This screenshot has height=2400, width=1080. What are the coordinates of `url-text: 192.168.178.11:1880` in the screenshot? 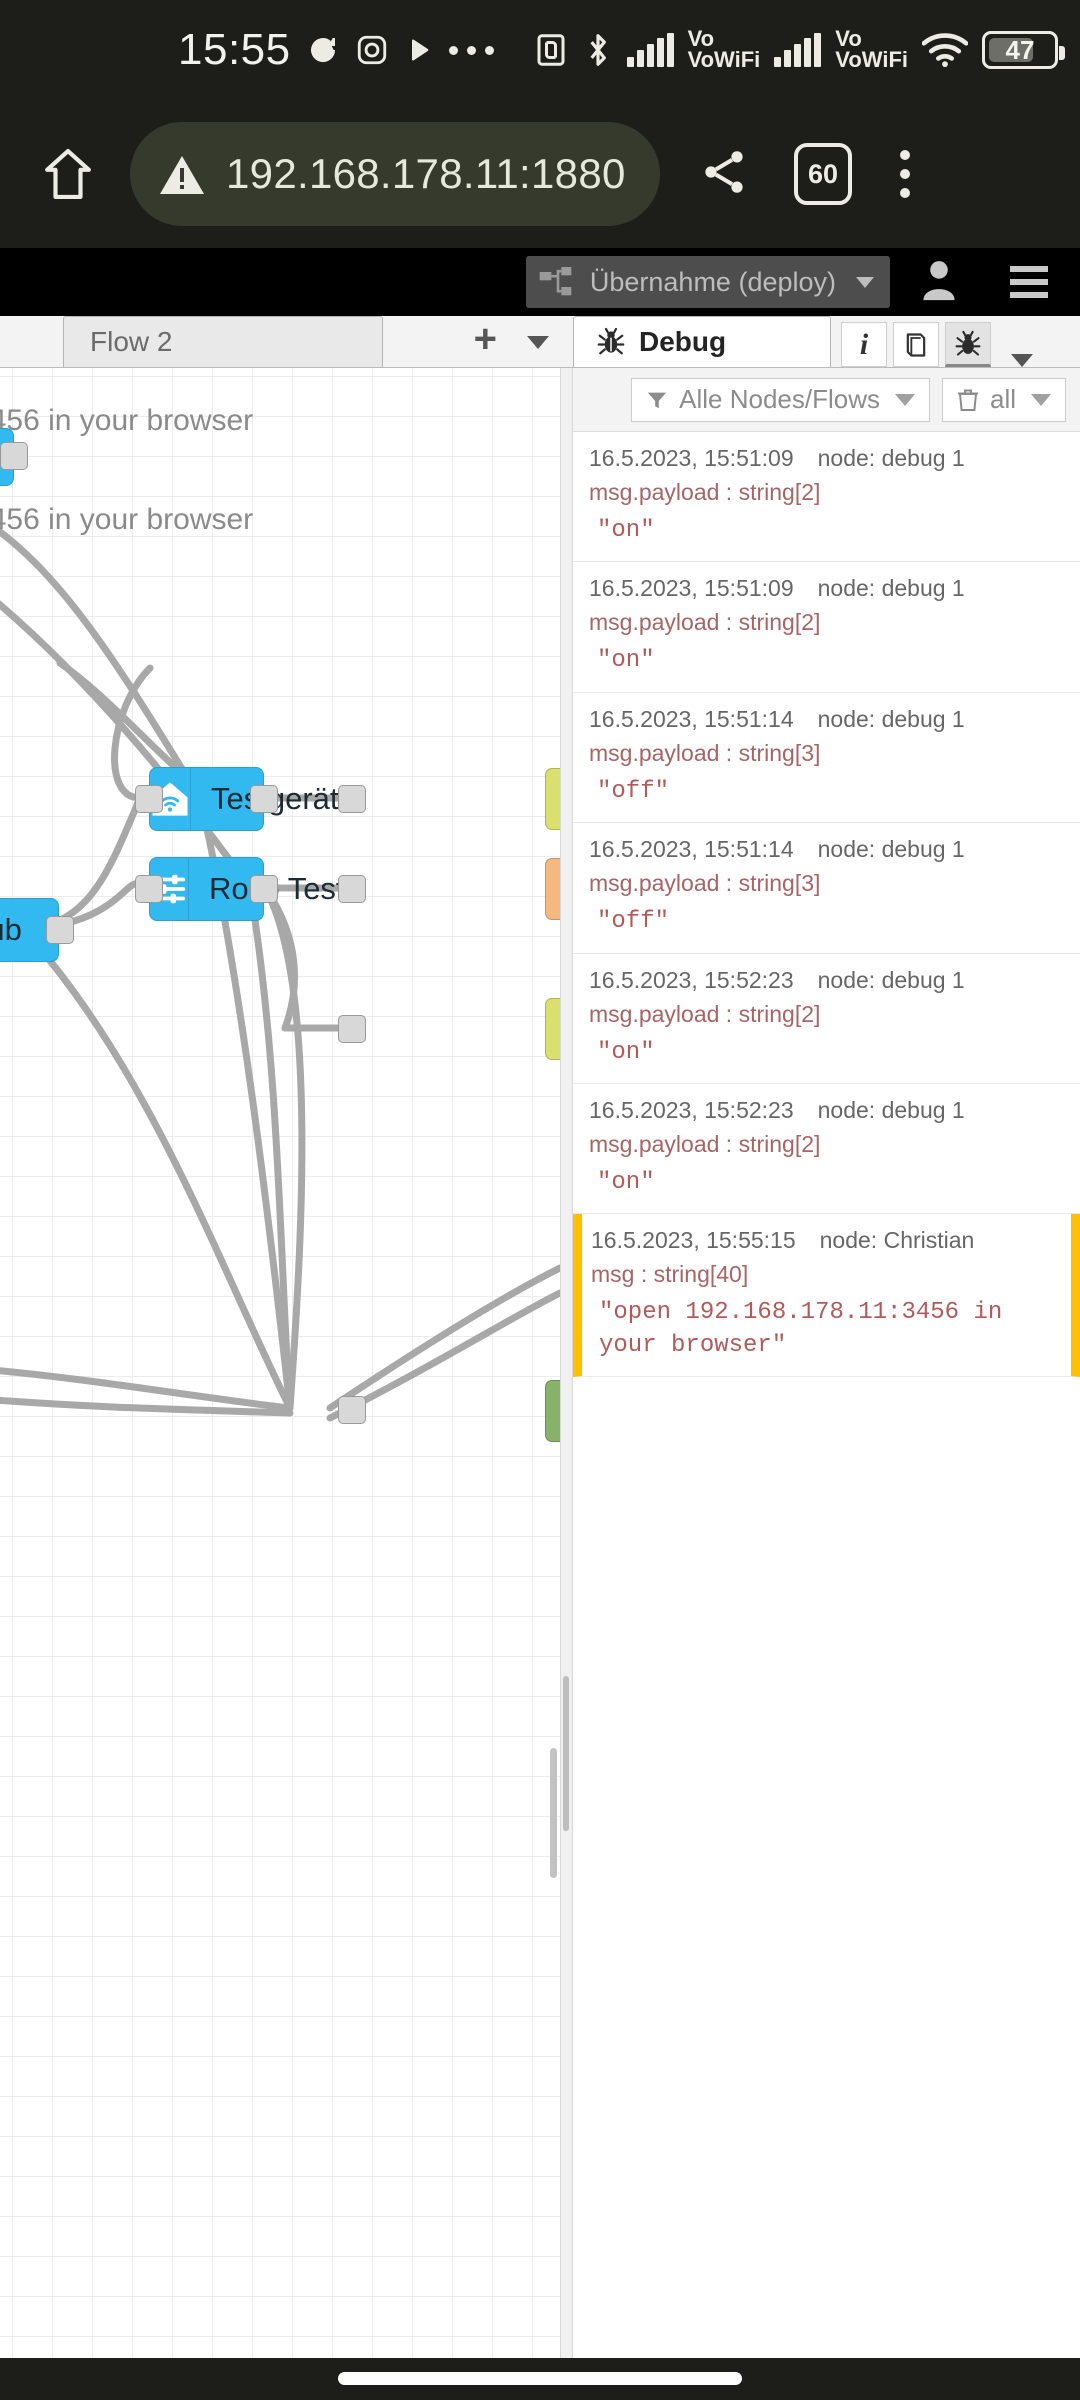 It's located at (426, 173).